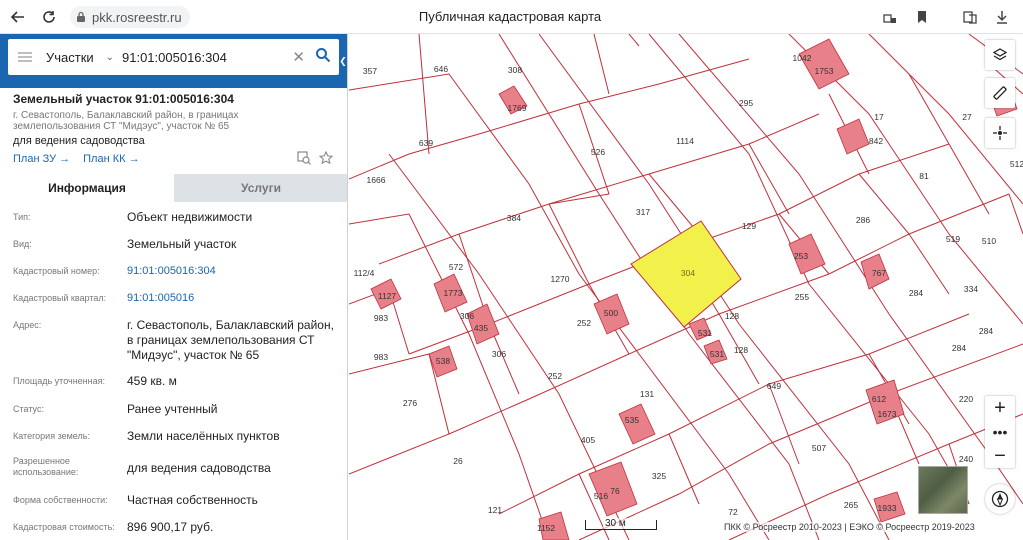 The width and height of the screenshot is (1023, 540). I want to click on parcel-label: 220, so click(966, 399).